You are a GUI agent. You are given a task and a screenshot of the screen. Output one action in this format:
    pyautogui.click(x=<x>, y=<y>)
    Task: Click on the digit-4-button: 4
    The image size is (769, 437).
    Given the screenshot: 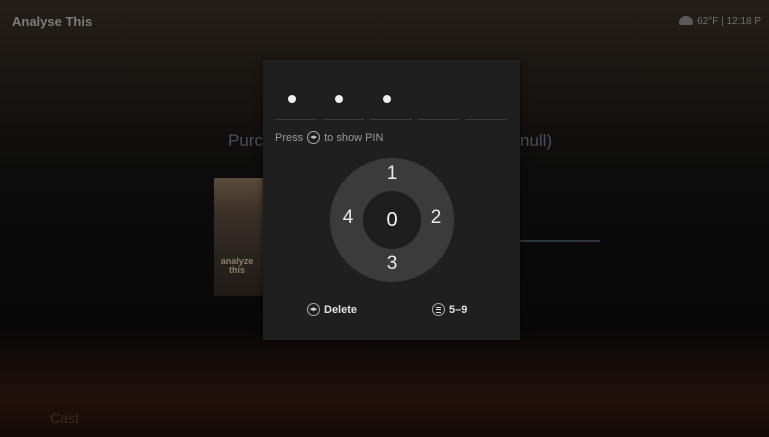 What is the action you would take?
    pyautogui.click(x=348, y=218)
    